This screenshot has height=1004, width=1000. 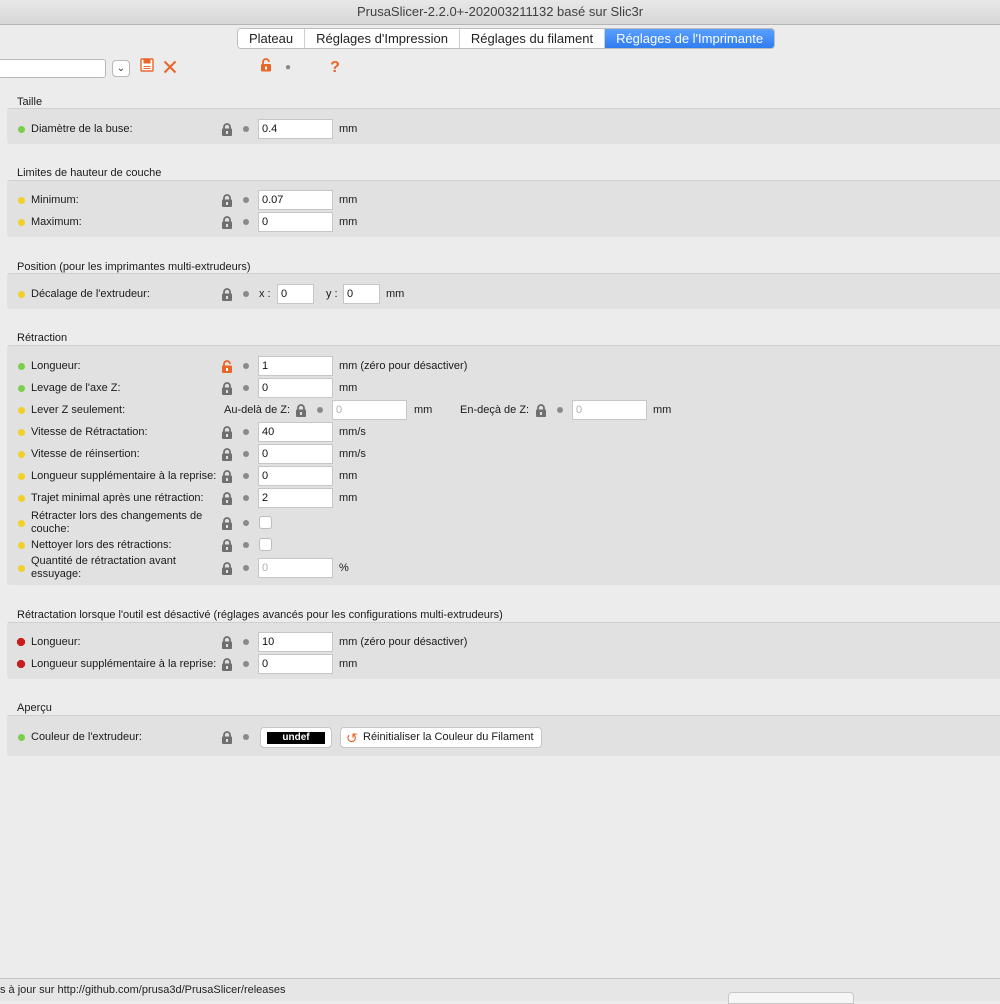 What do you see at coordinates (295, 498) in the screenshot?
I see `min-travel-input: 2` at bounding box center [295, 498].